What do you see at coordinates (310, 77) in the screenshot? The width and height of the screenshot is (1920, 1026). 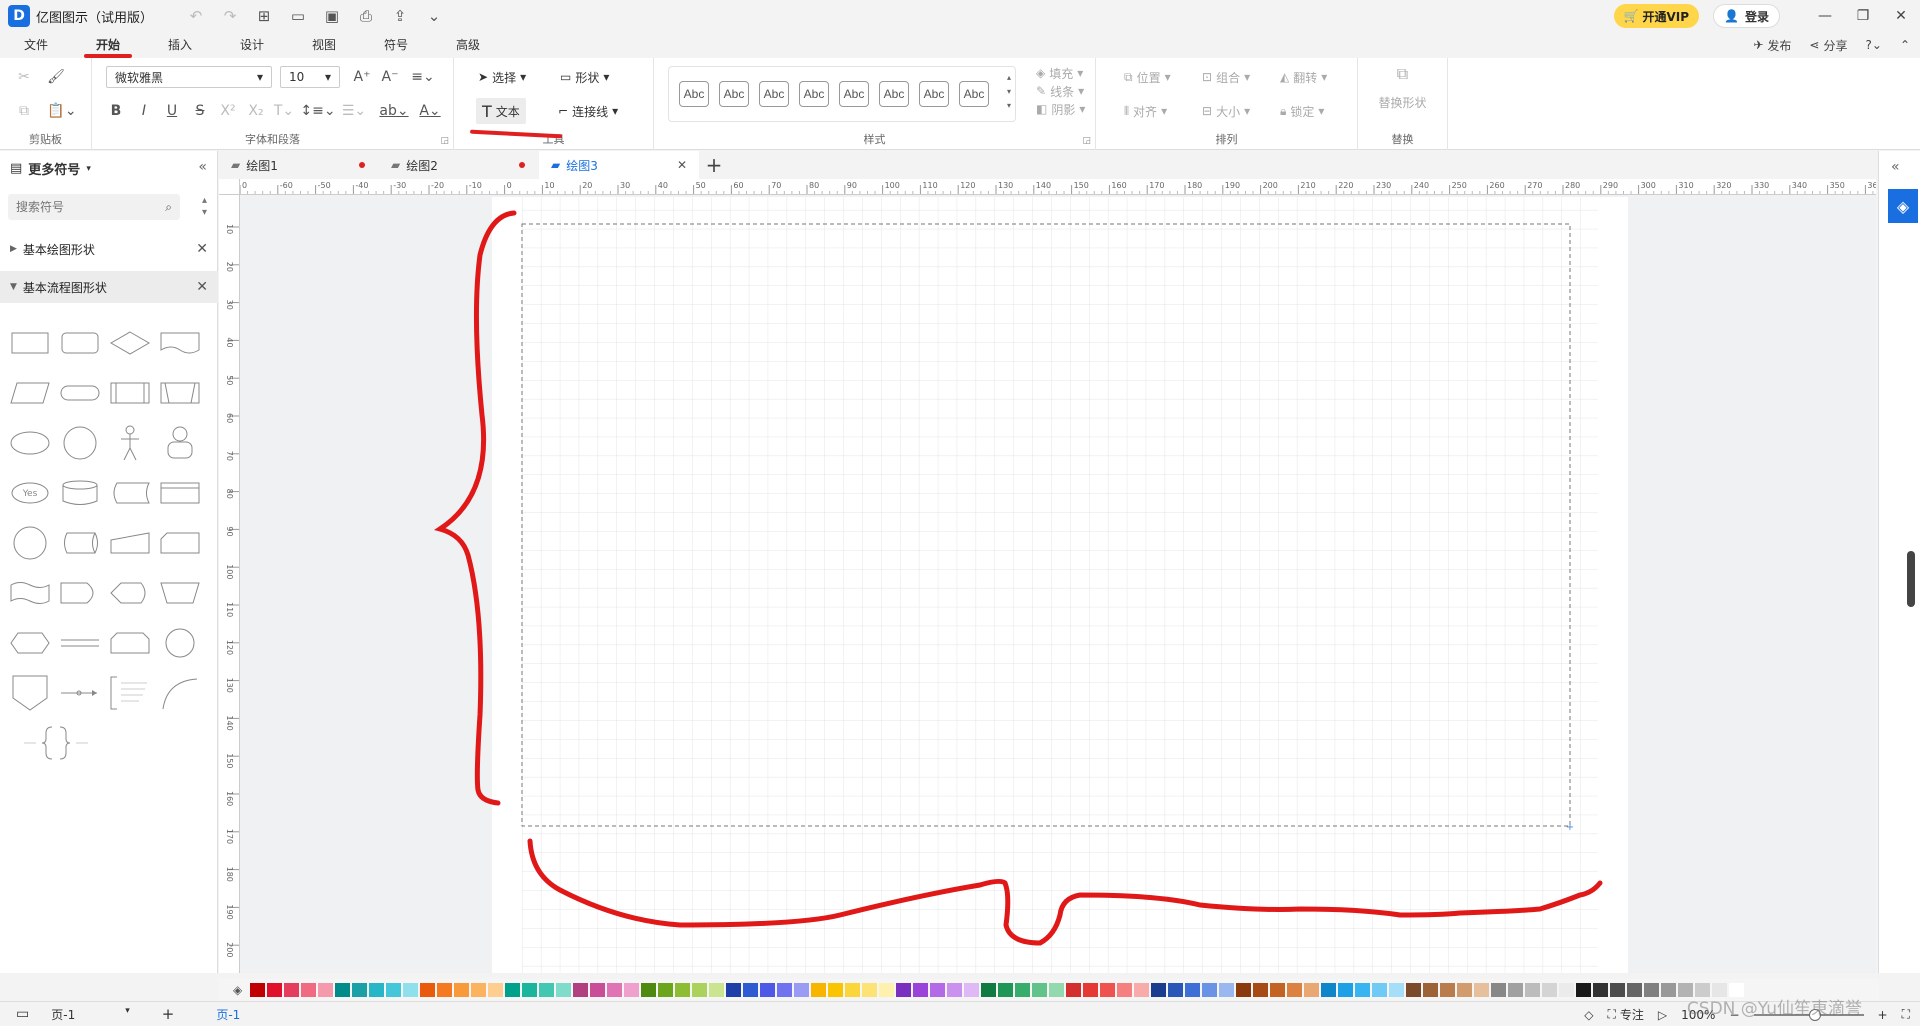 I see `font-size-select: 10 ▾` at bounding box center [310, 77].